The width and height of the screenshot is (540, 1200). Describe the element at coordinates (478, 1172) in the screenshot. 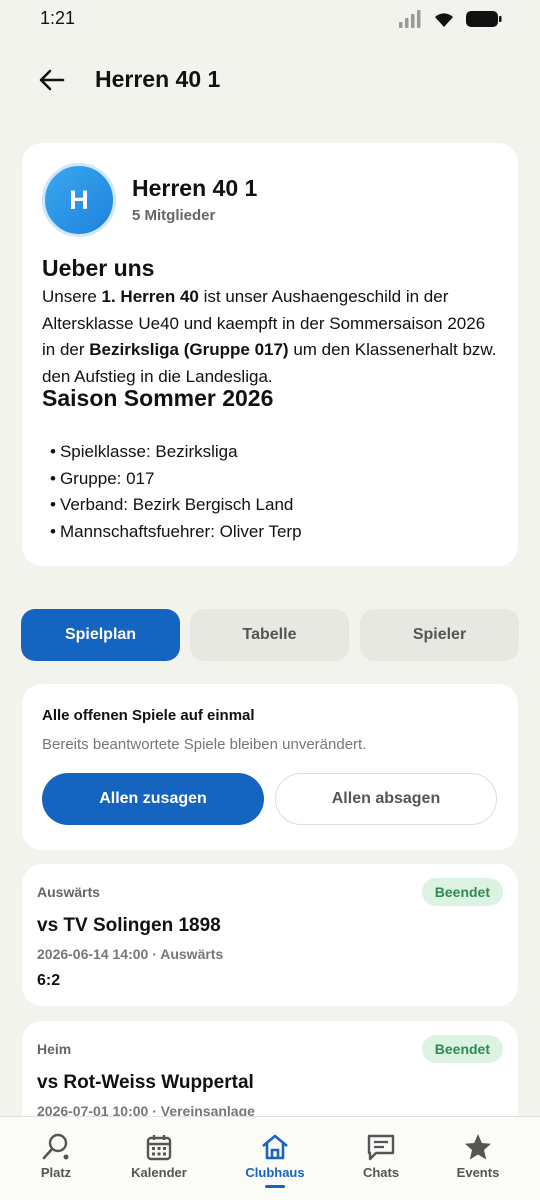

I see `nav-label: Events` at that location.